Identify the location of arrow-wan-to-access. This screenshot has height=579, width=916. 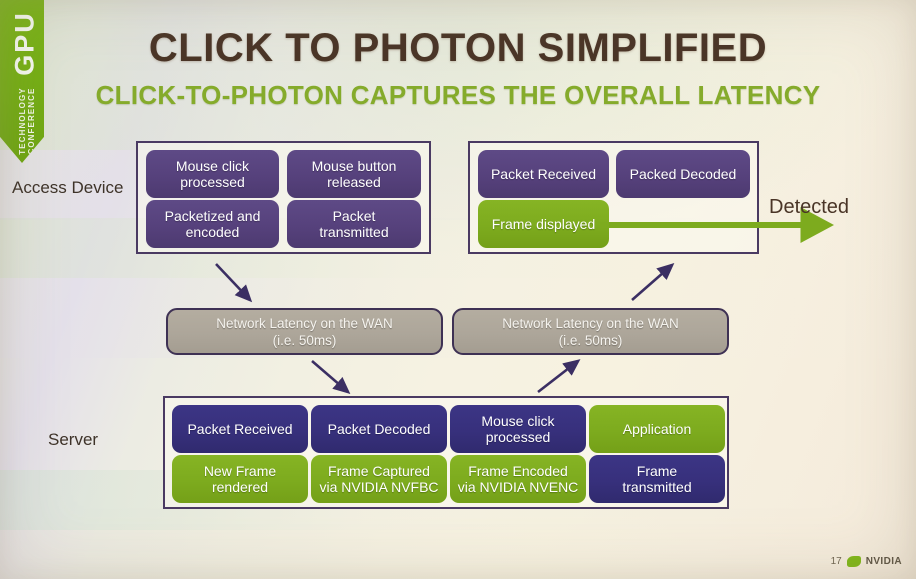
(653, 281).